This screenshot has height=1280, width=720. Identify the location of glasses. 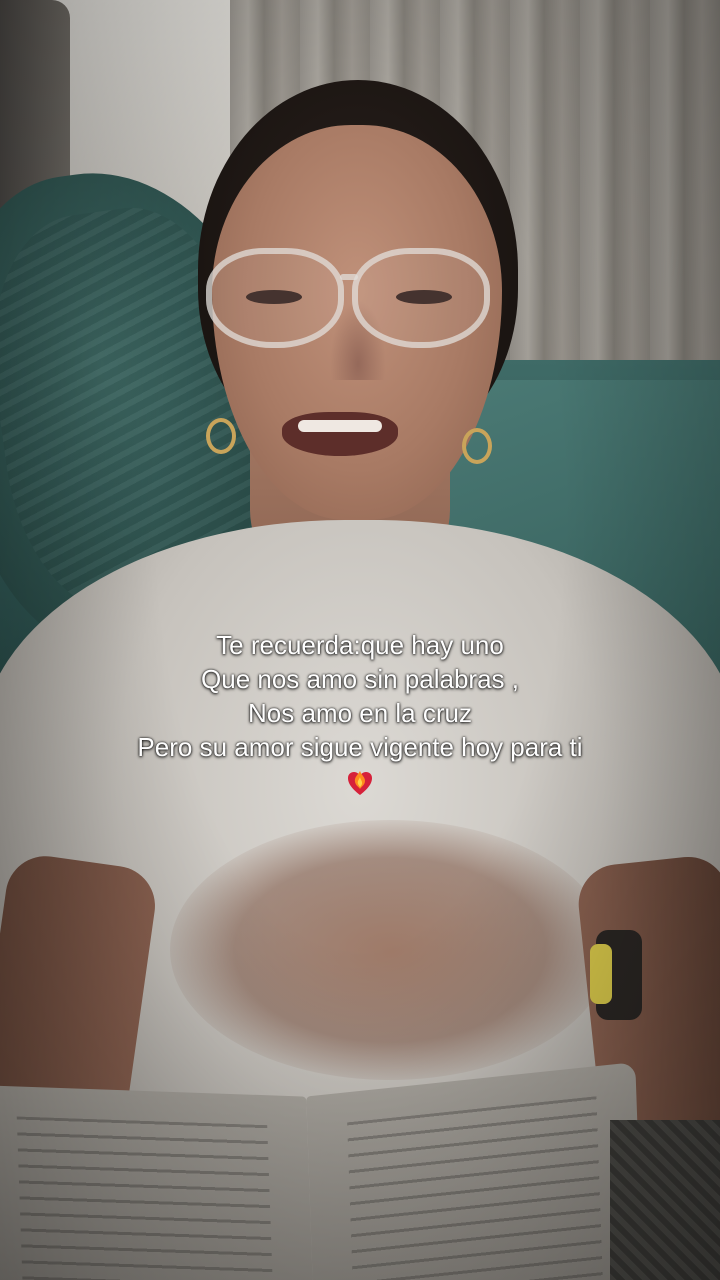
(350, 303).